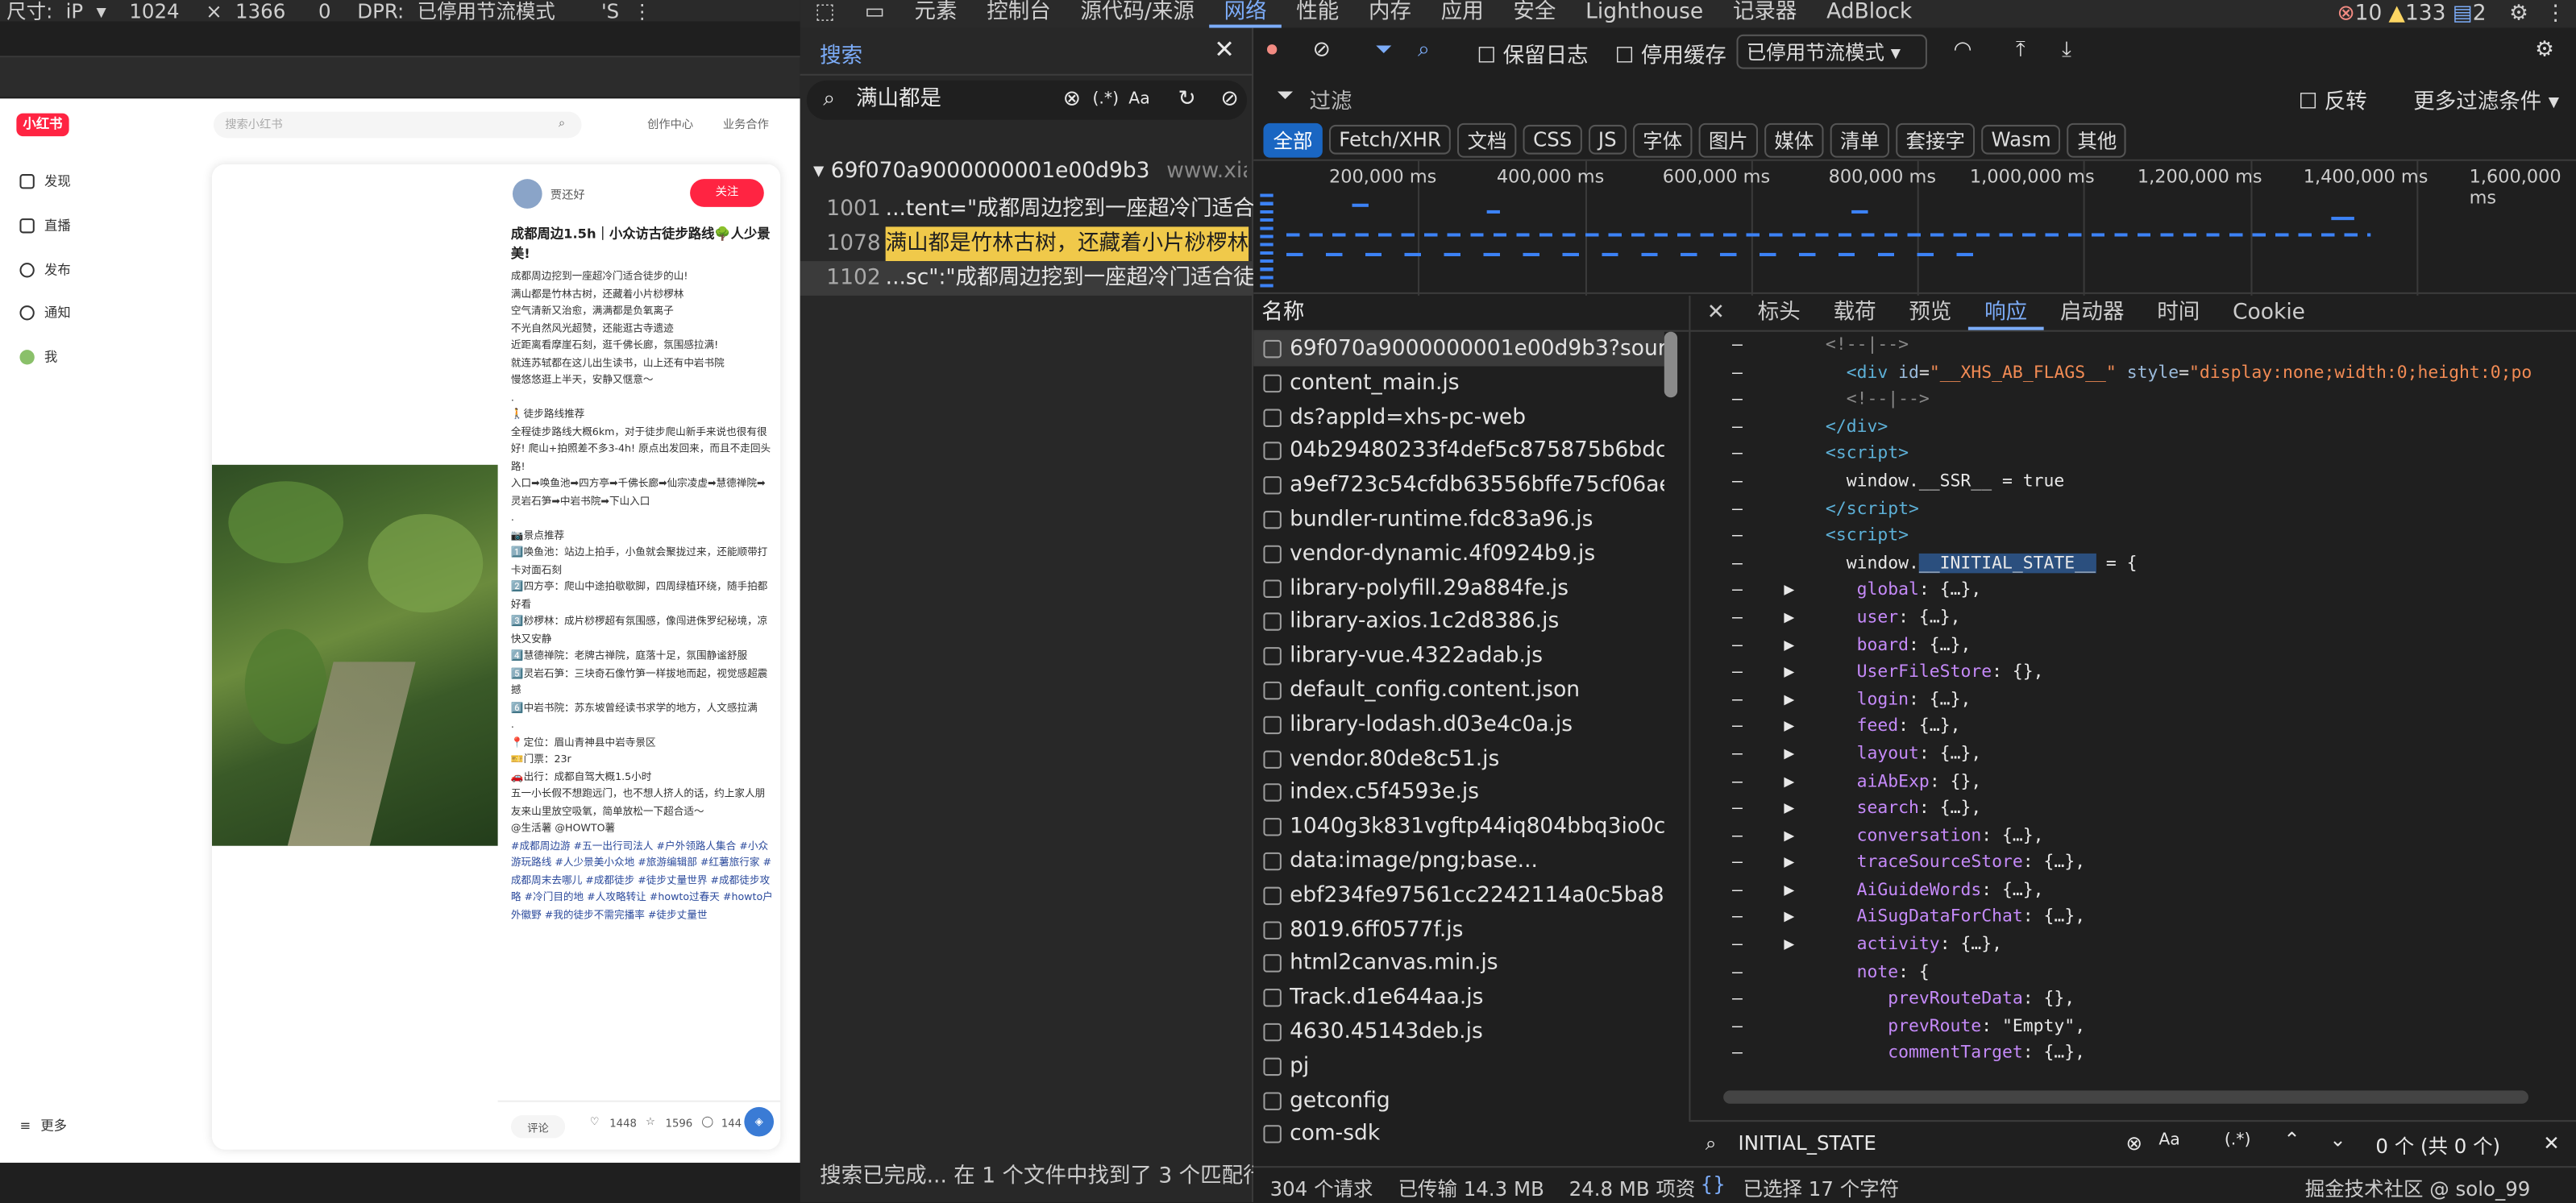  Describe the element at coordinates (45, 225) in the screenshot. I see `sidebar-item-live: 直播` at that location.